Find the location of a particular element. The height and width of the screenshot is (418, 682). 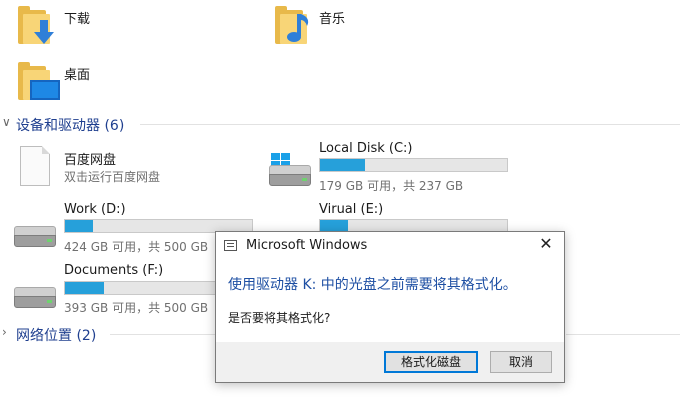

dialog-question: 是否要将其格式化? is located at coordinates (279, 318).